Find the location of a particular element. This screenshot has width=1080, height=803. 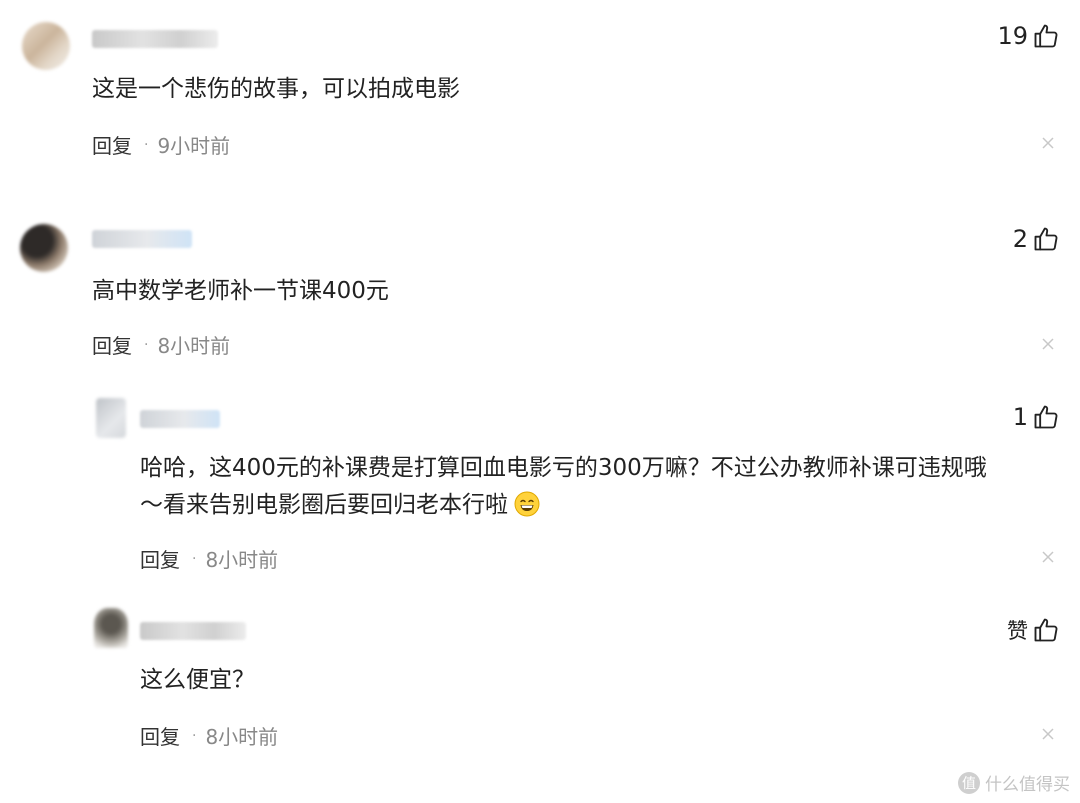

watermark-label: 什么值得买 is located at coordinates (1027, 785).